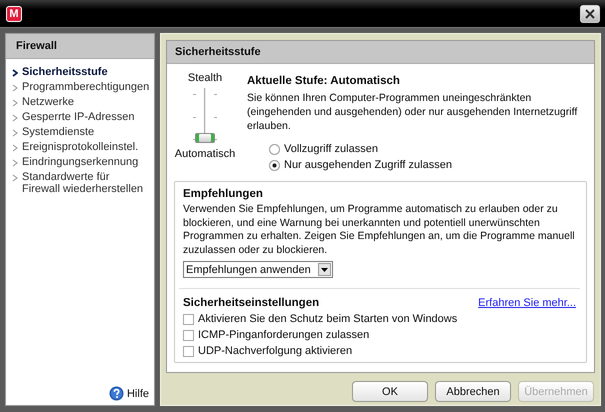  I want to click on description-text: Sie können Ihren Computer-Programmen uneingeschränkten (eingehenden und ausgehenden) oder nur ausgehenden Internetzugriff erlauben., so click(412, 112).